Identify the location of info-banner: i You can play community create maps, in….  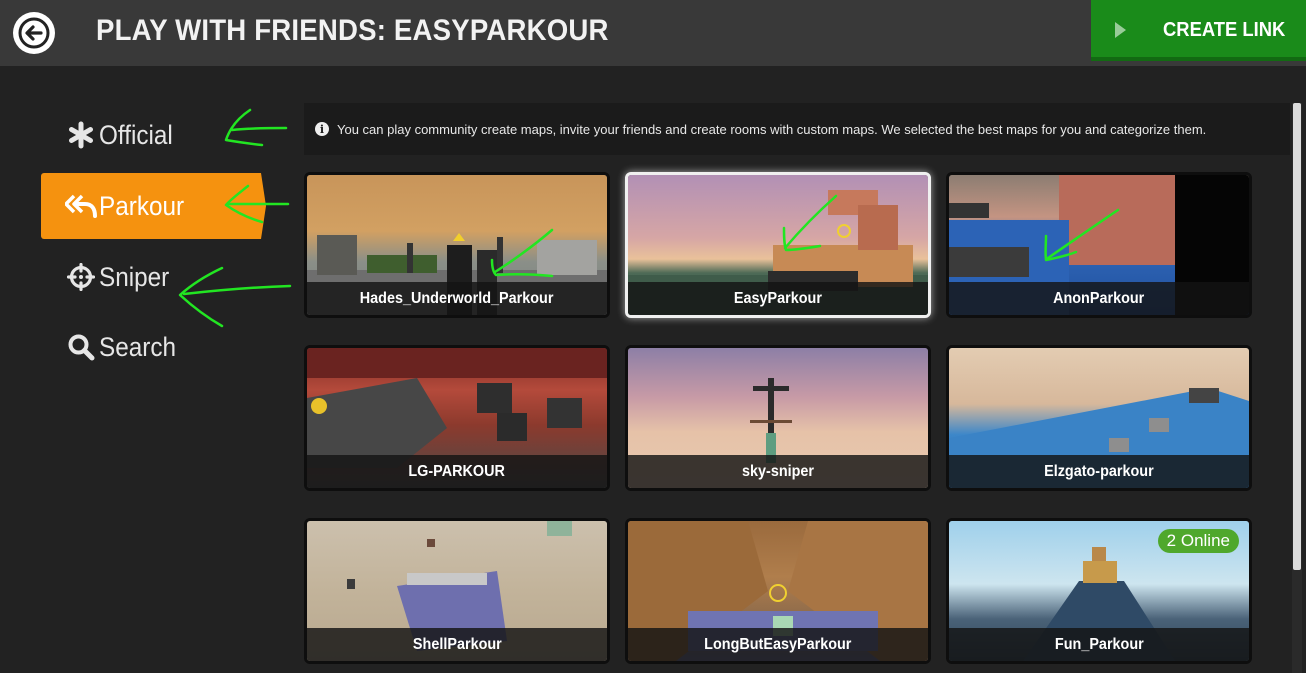
(797, 129).